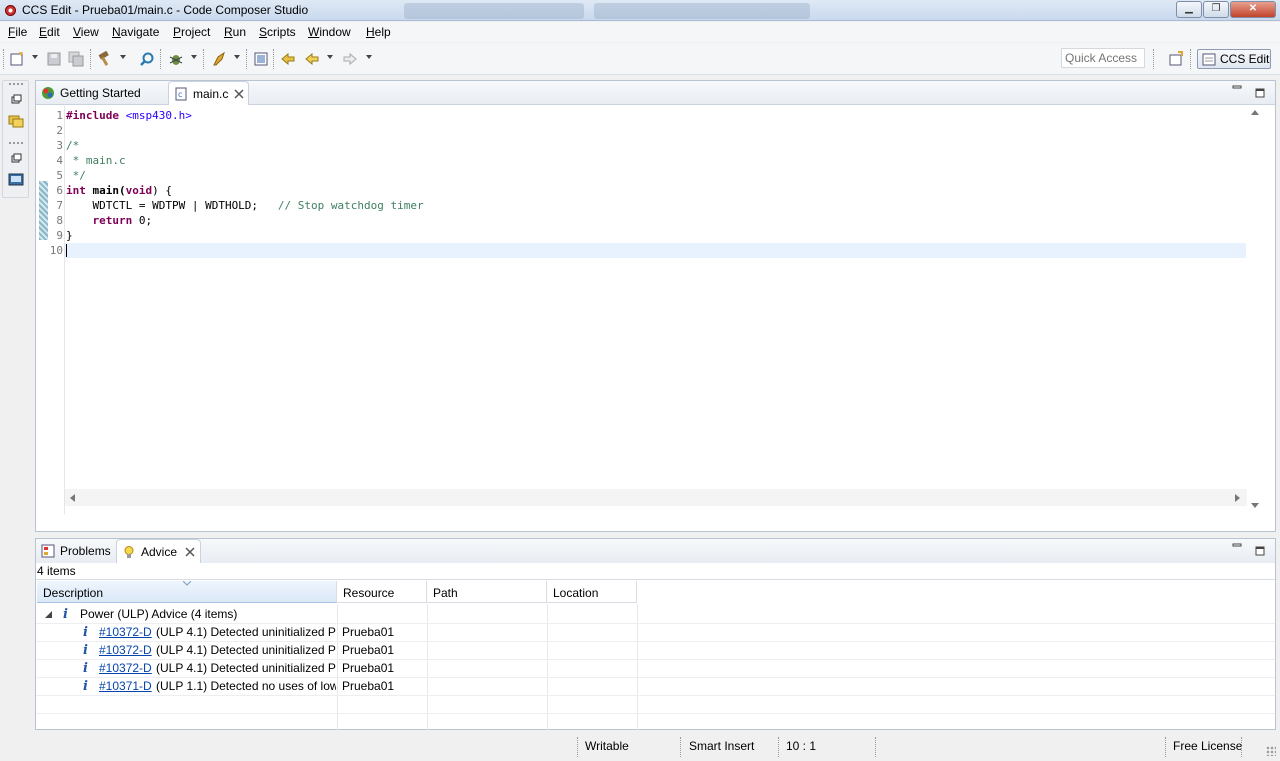  I want to click on tab-main-c: c main.c, so click(208, 93).